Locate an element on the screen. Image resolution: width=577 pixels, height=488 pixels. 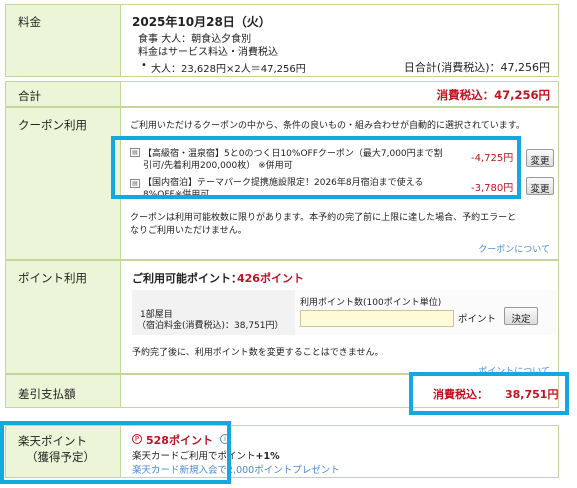
rakuten-points-label-line1: 楽天ポイント is located at coordinates (52, 441).